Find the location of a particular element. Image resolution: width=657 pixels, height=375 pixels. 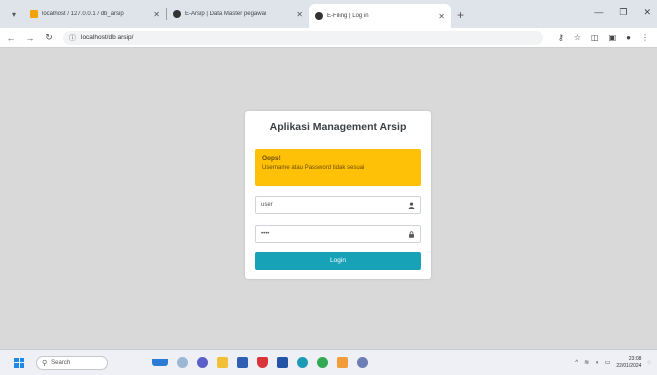

username-value: user is located at coordinates (267, 205).